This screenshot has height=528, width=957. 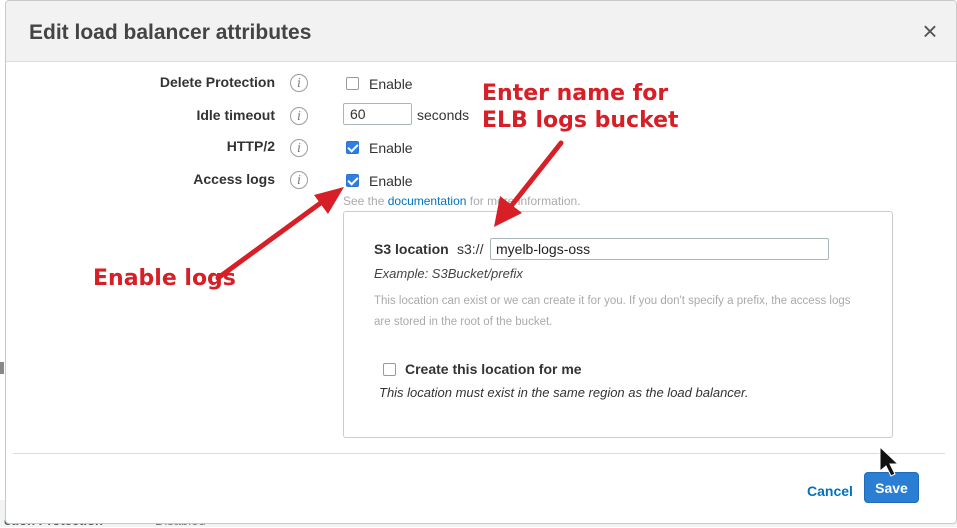 What do you see at coordinates (427, 201) in the screenshot?
I see `documentation-link: documentation` at bounding box center [427, 201].